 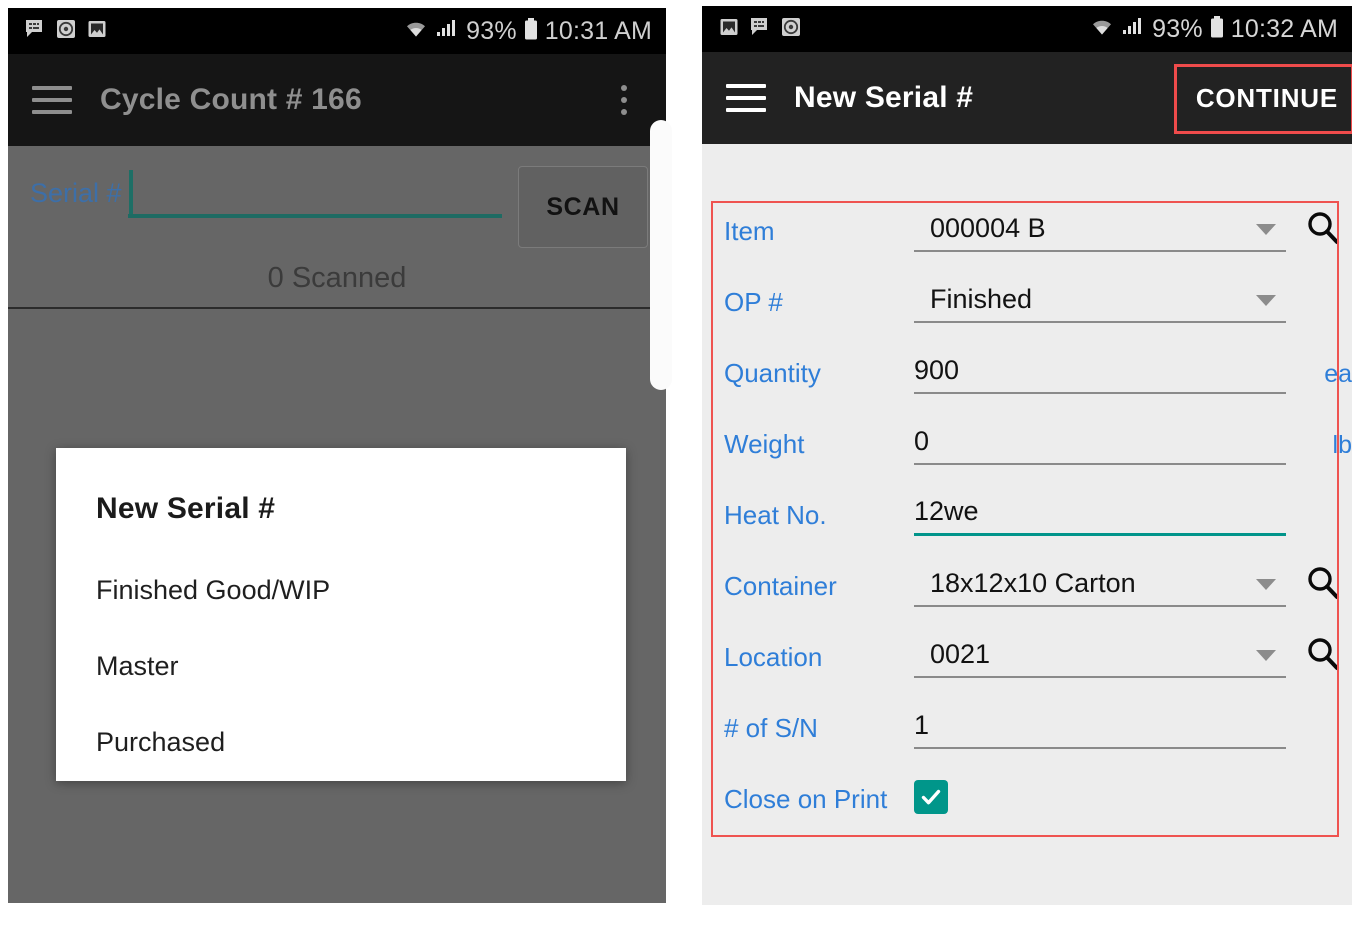 I want to click on close-on-print-checkbox, so click(x=931, y=797).